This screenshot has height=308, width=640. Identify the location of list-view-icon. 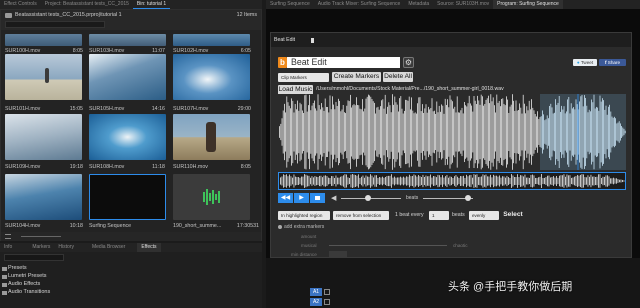
(8, 236).